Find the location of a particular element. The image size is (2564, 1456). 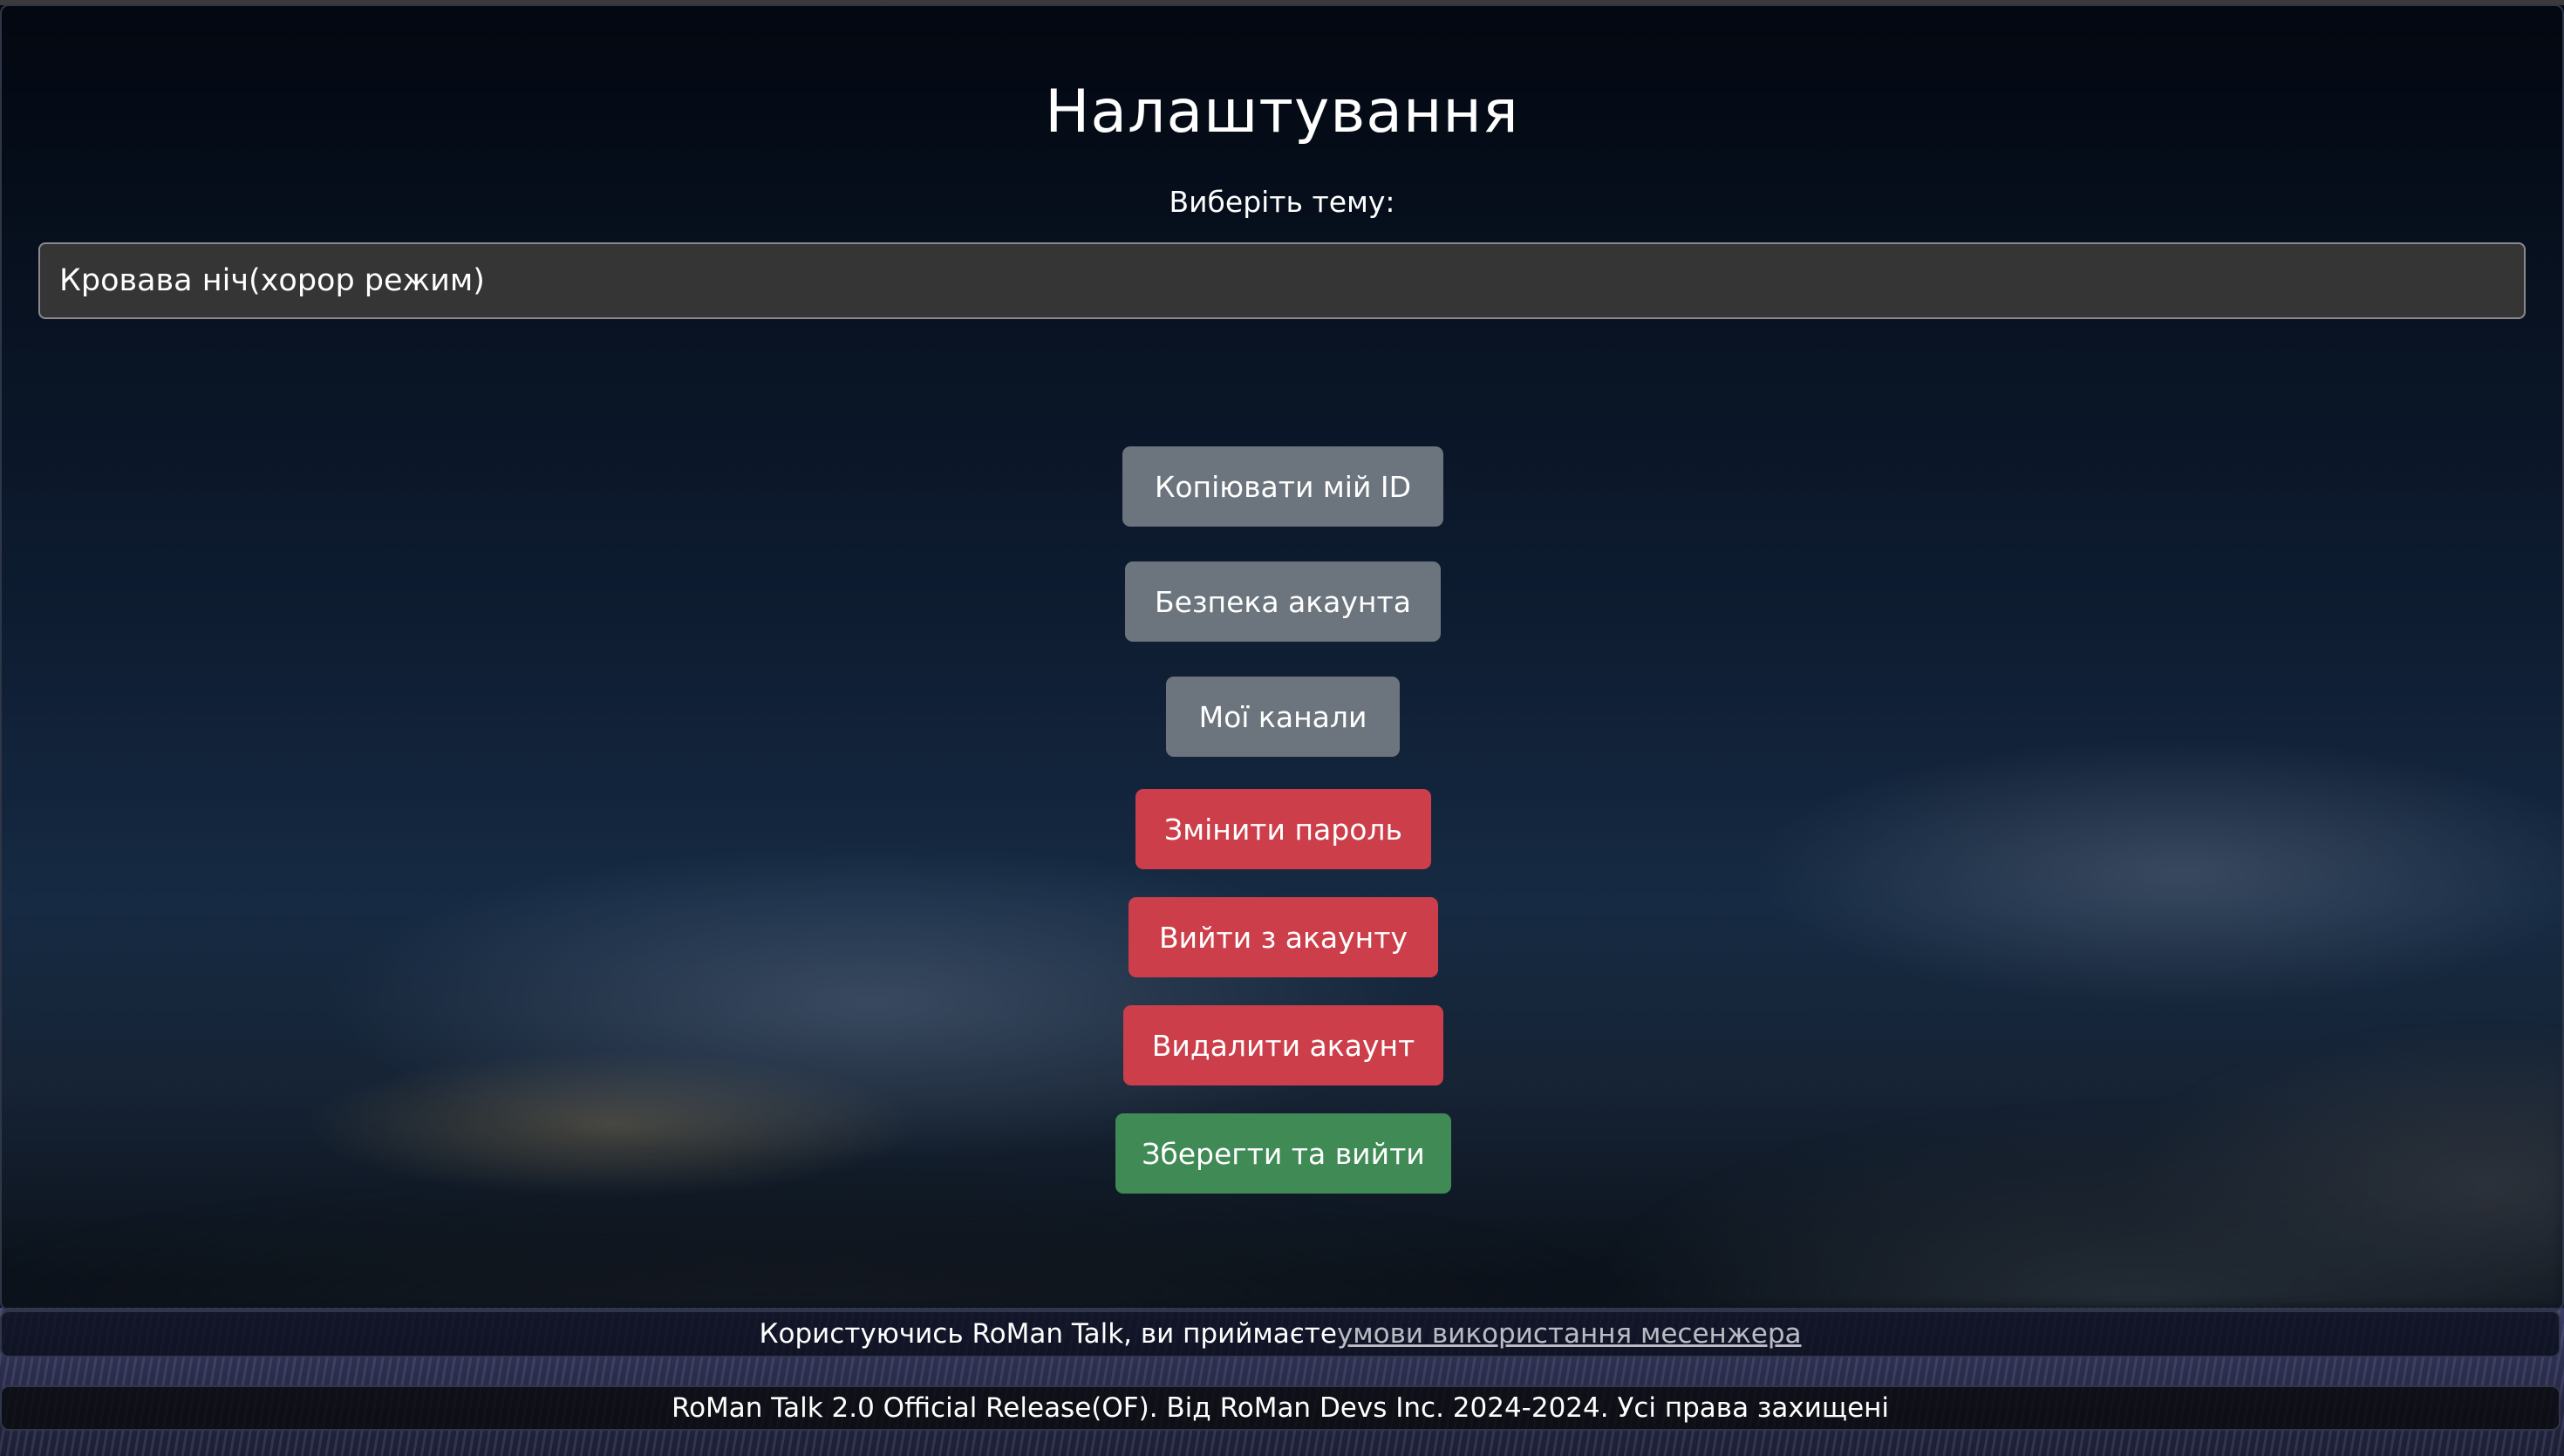

change-password-button: Змінити пароль is located at coordinates (1283, 829).